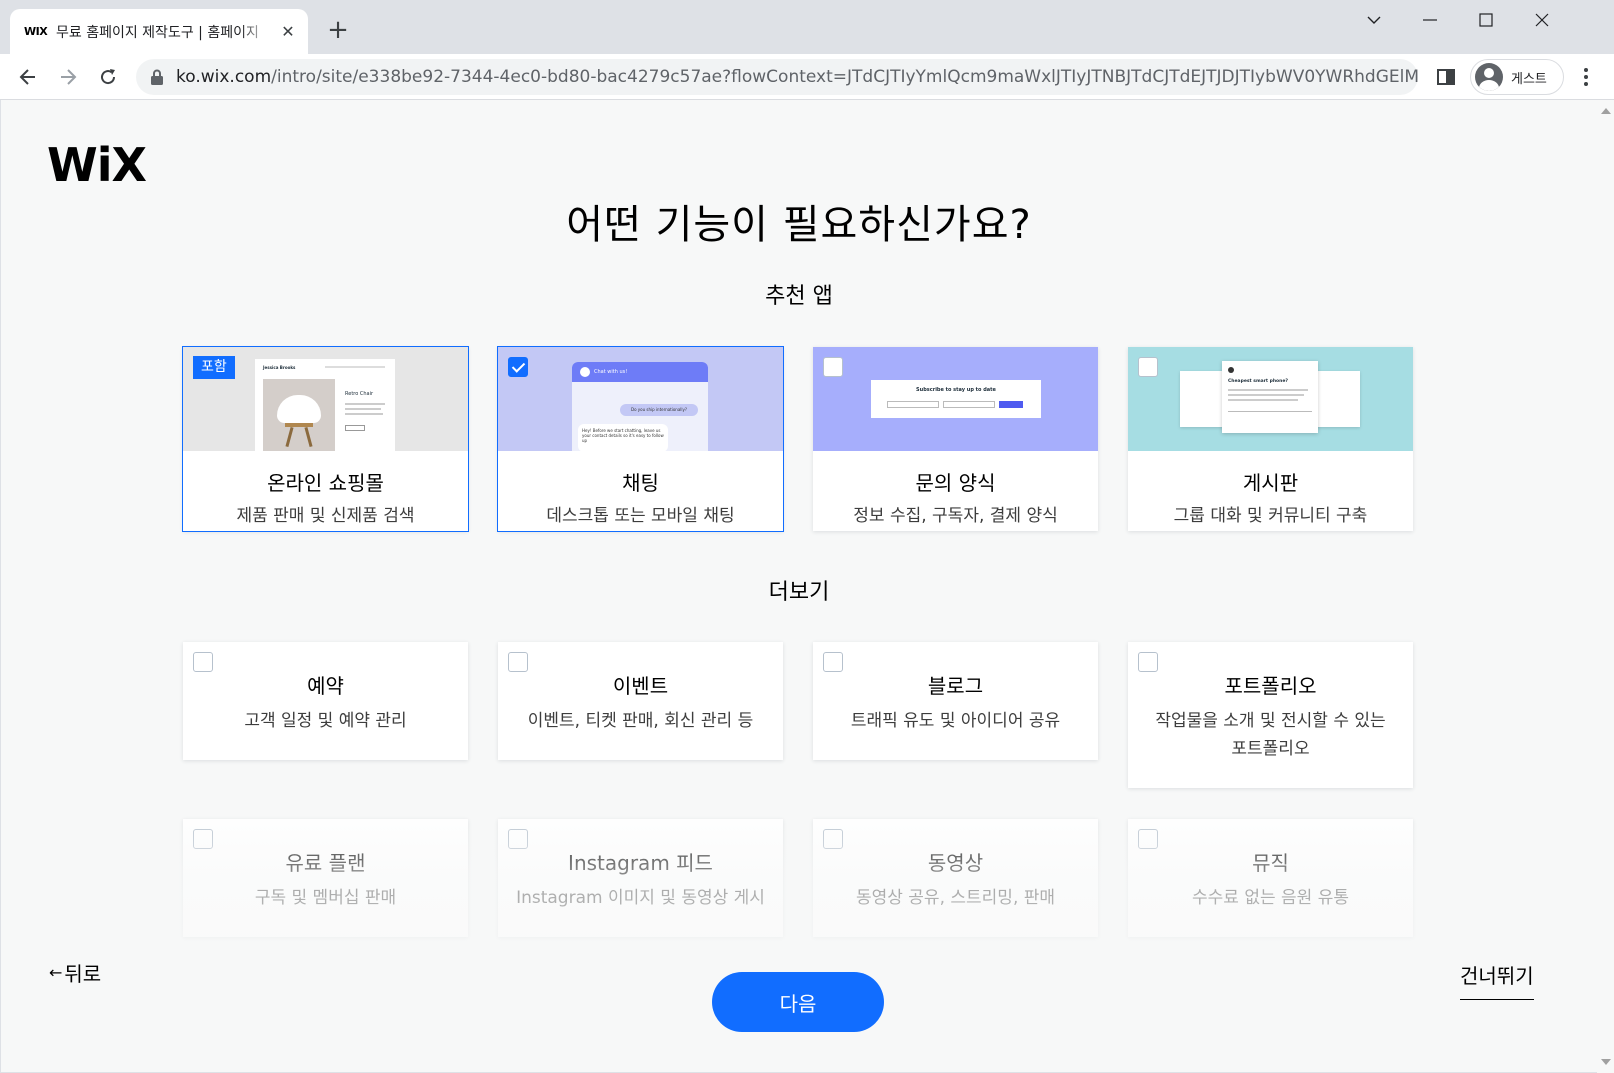 The height and width of the screenshot is (1073, 1614). I want to click on recommended-section-title: 추천 앱, so click(799, 296).